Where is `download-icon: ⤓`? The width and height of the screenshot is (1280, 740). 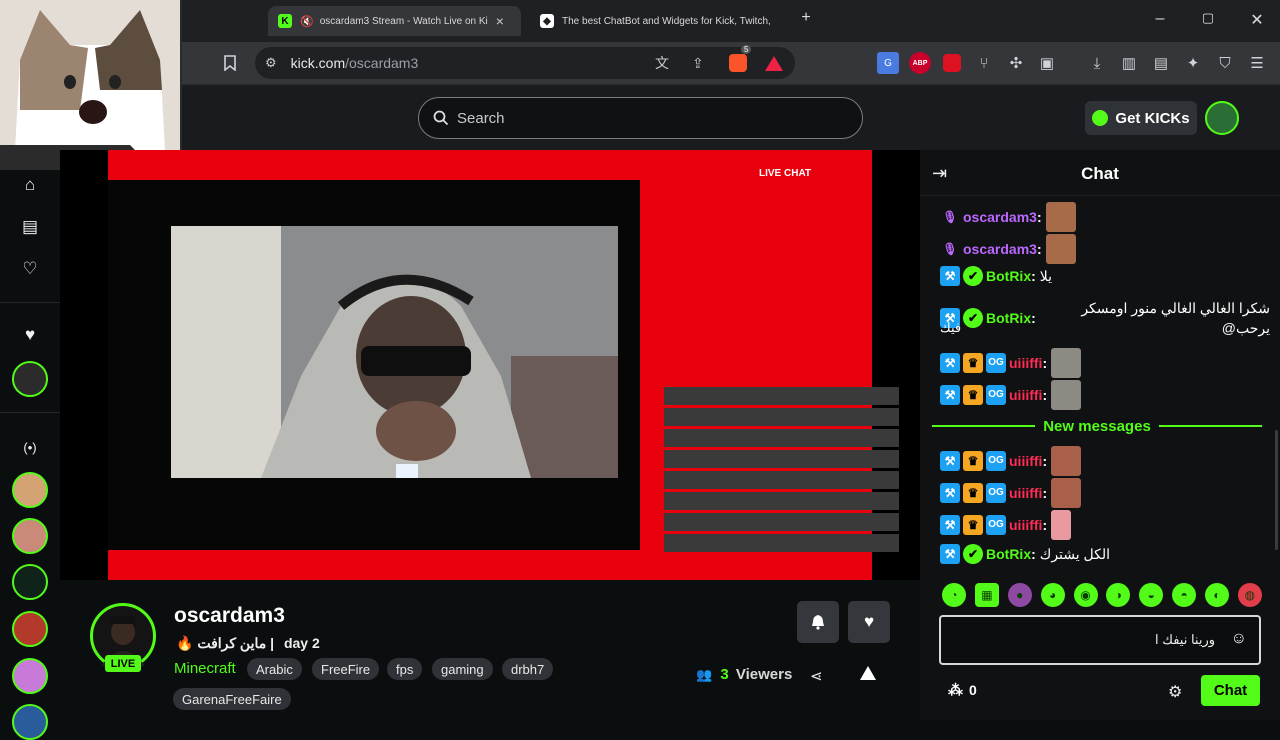 download-icon: ⤓ is located at coordinates (1097, 63).